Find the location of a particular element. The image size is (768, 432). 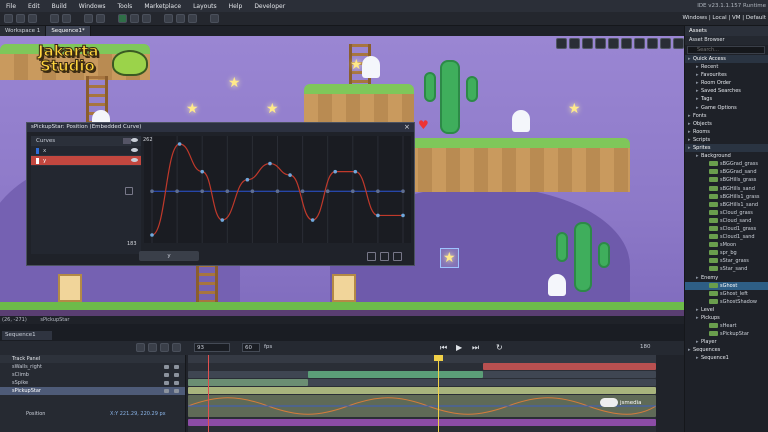

asset-item: sMoon is located at coordinates (726, 245).